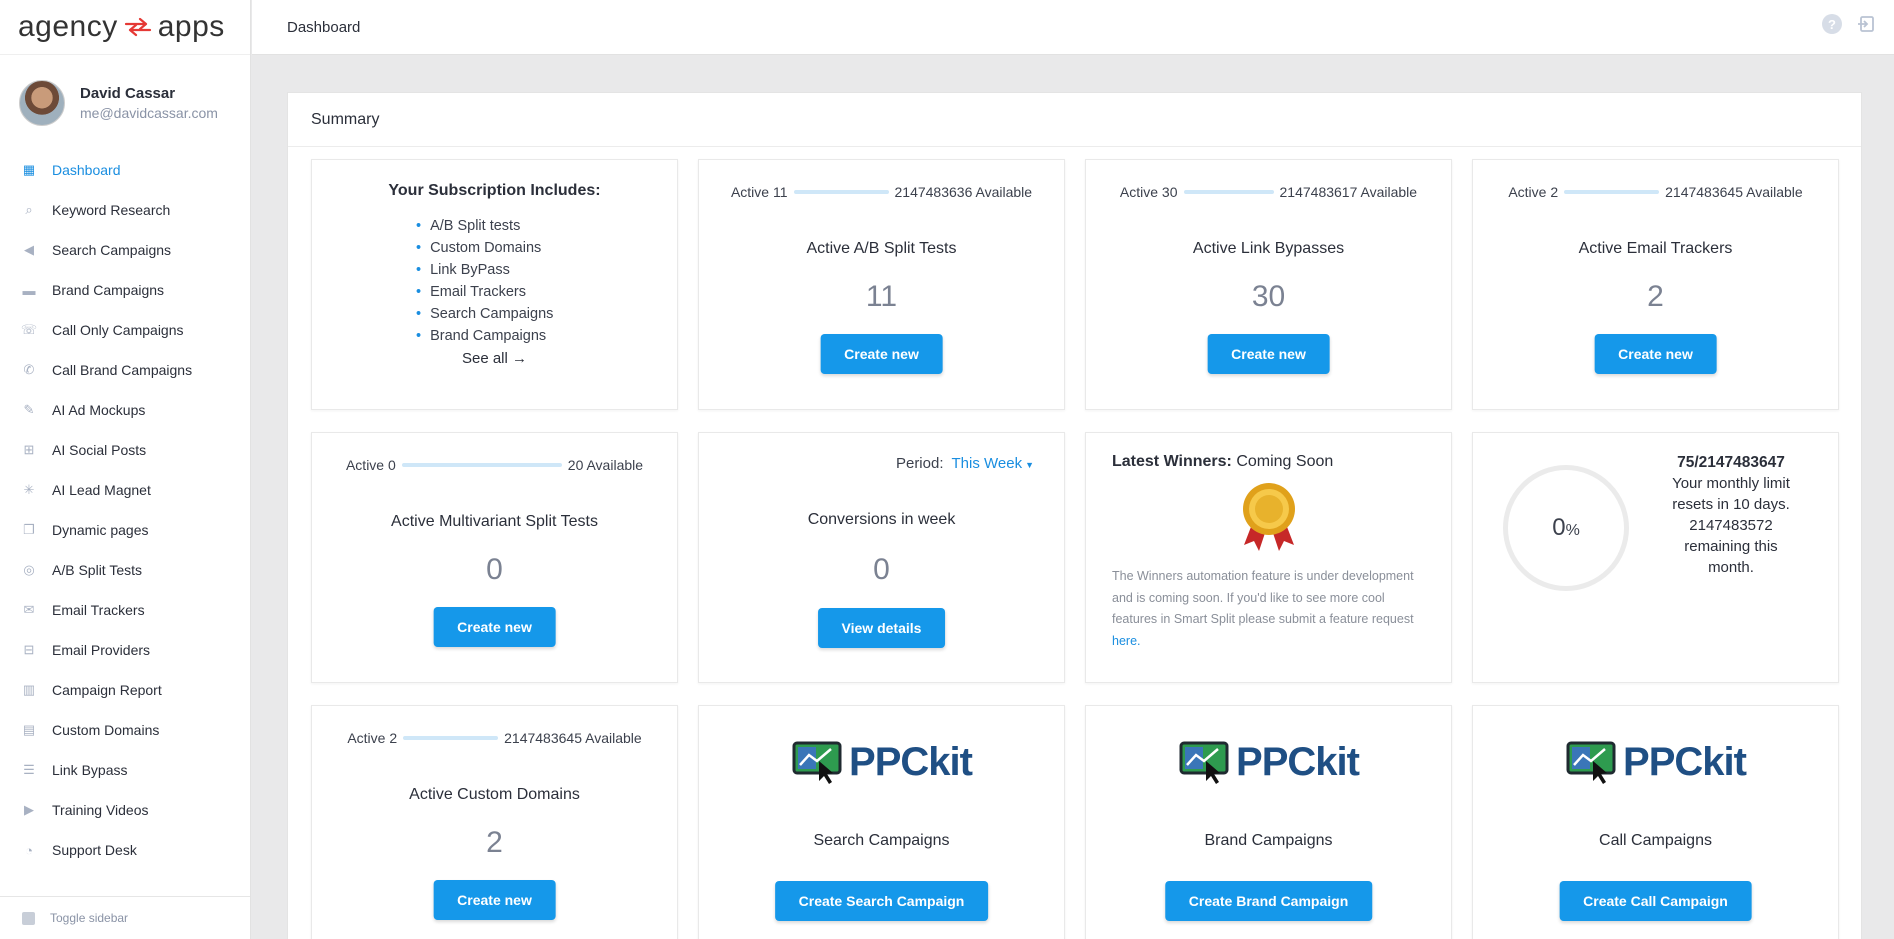 The height and width of the screenshot is (939, 1894). What do you see at coordinates (881, 248) in the screenshot?
I see `card-title: Active A/B Split Tests` at bounding box center [881, 248].